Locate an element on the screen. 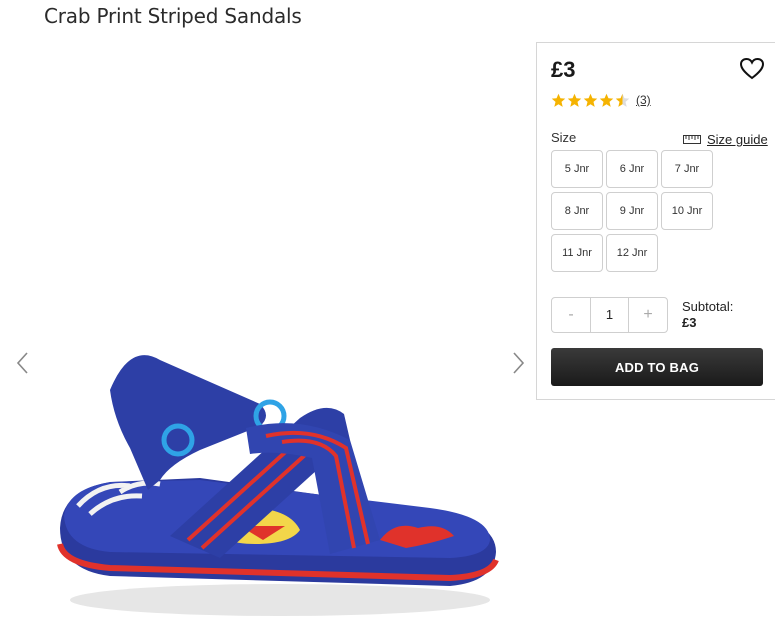 This screenshot has height=619, width=775. gallery-prev-button is located at coordinates (23, 363).